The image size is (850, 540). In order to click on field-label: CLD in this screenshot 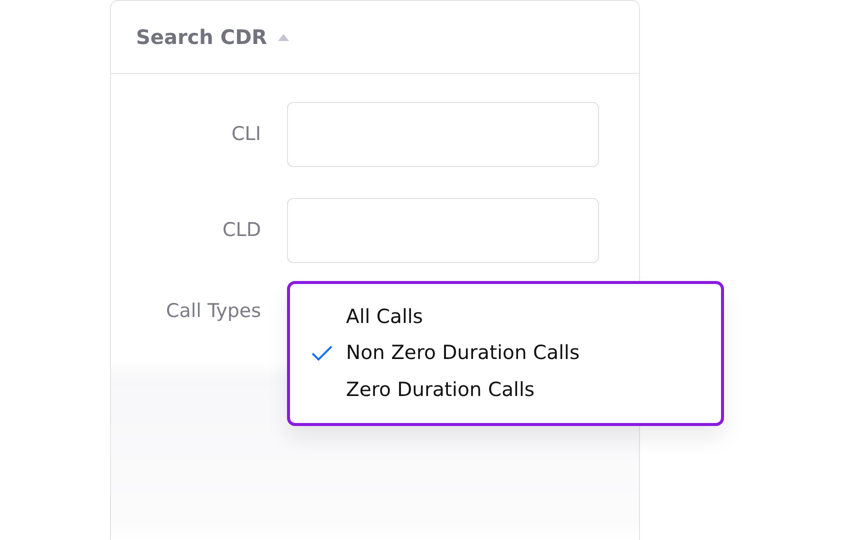, I will do `click(241, 231)`.